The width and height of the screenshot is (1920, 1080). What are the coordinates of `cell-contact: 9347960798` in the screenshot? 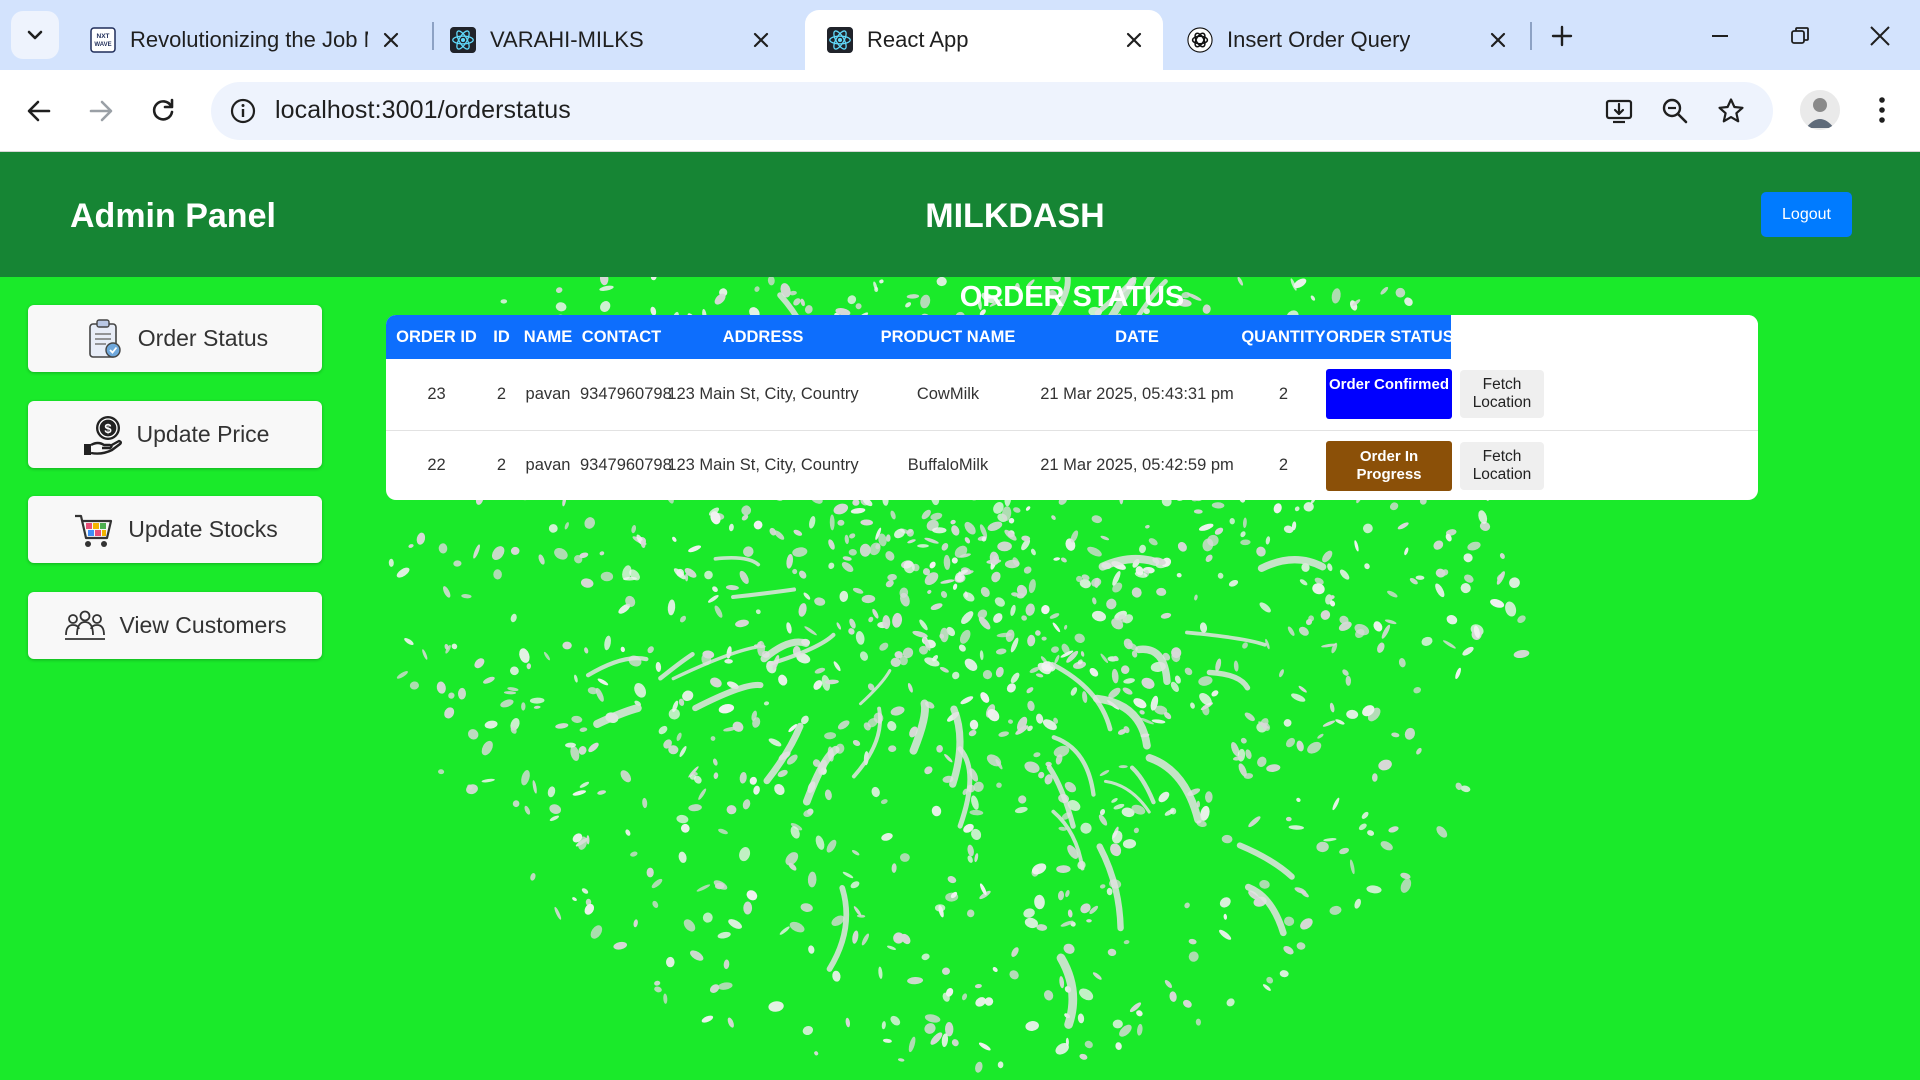 It's located at (626, 395).